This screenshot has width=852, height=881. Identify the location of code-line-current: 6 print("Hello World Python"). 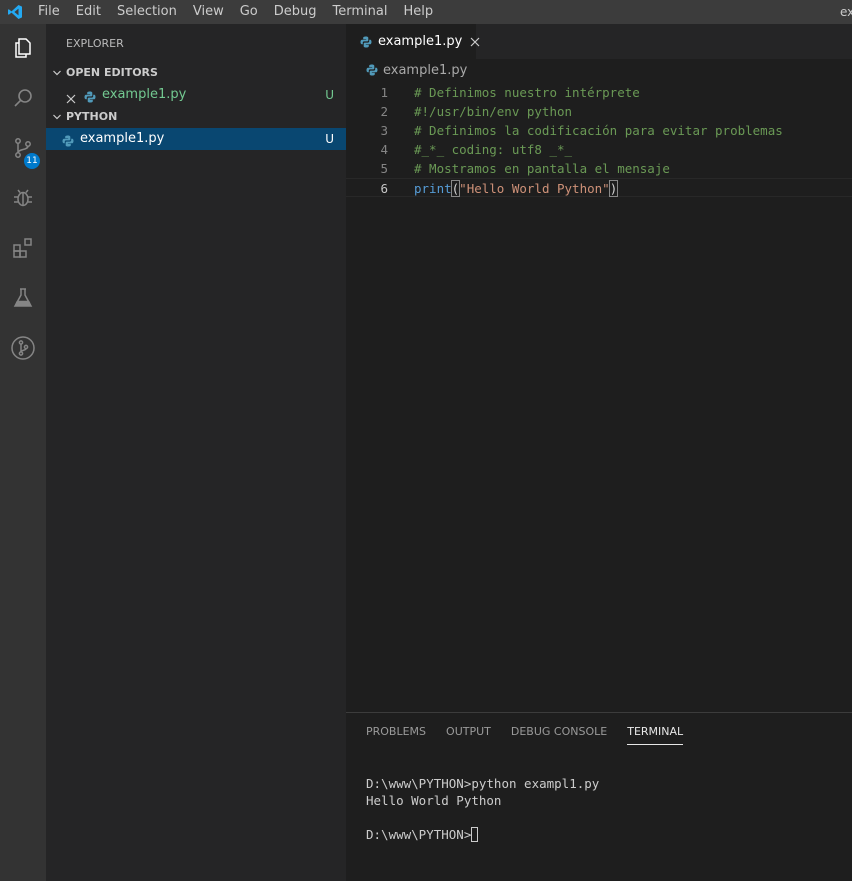
(599, 187).